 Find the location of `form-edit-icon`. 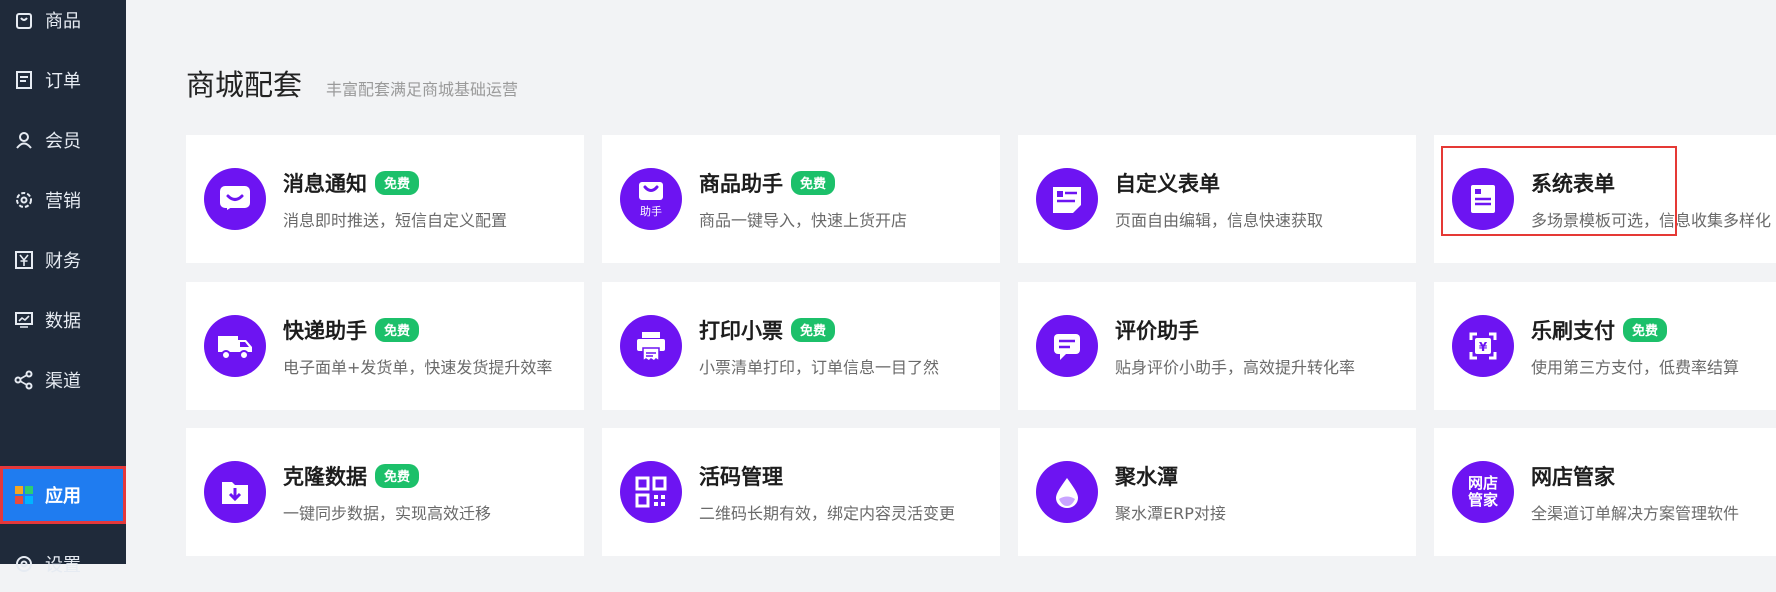

form-edit-icon is located at coordinates (1067, 199).